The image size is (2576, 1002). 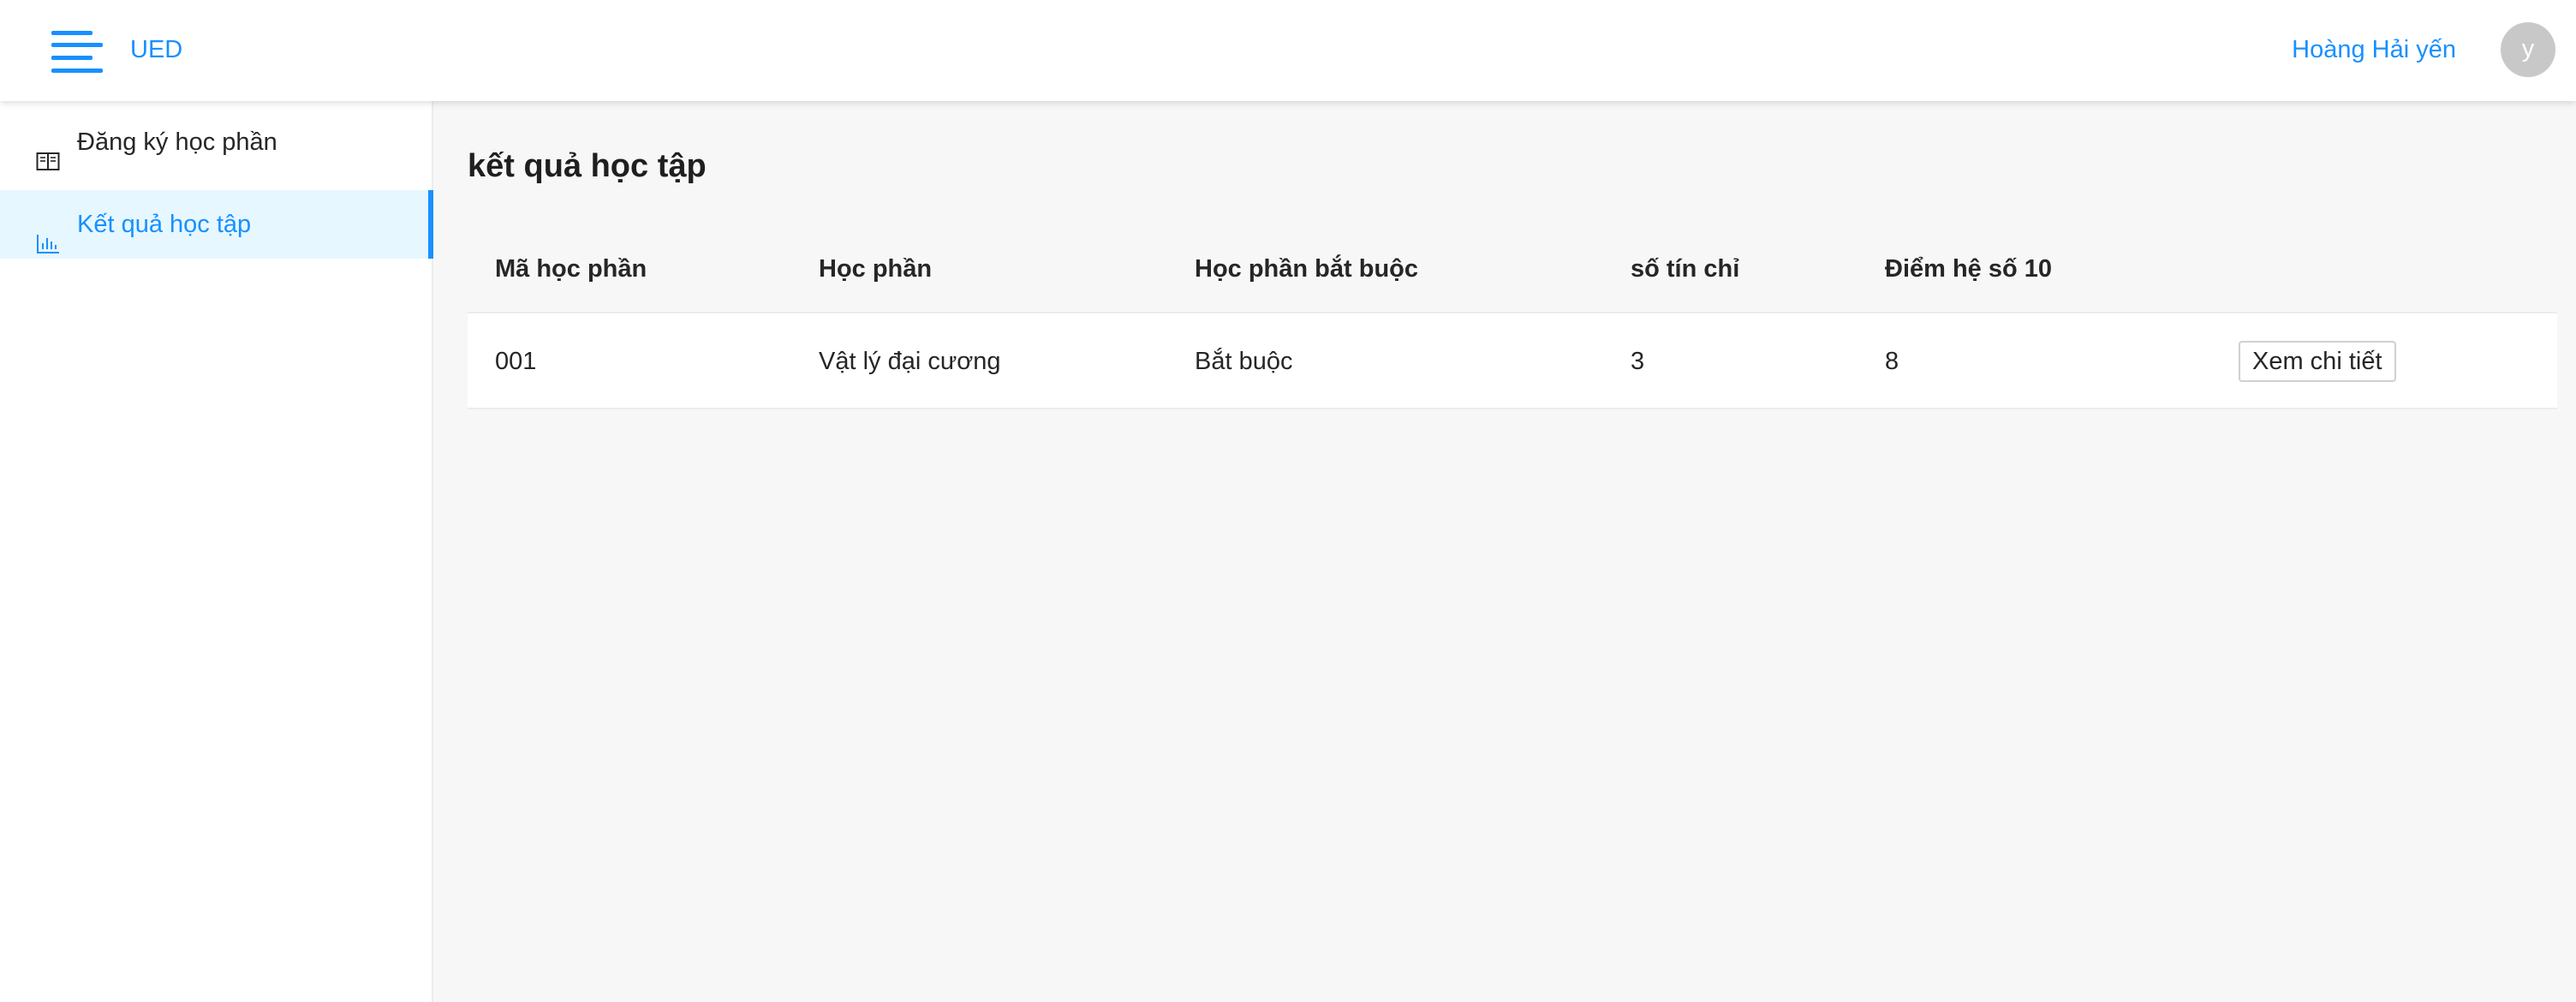 I want to click on column-header-course: Học phần, so click(x=876, y=269).